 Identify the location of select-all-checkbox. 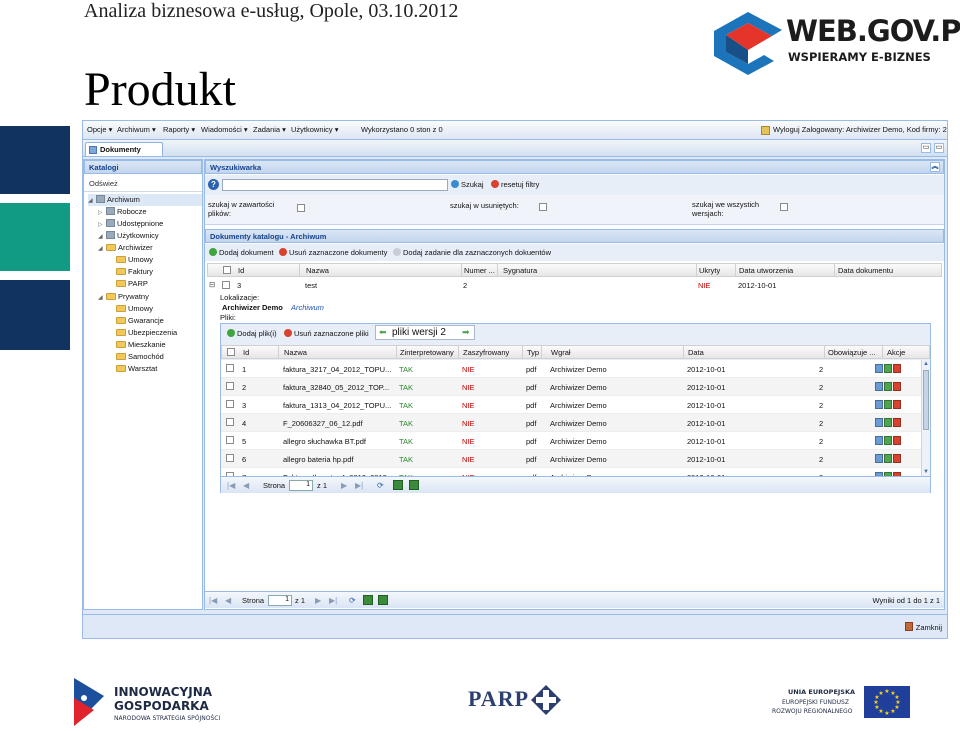
(227, 270).